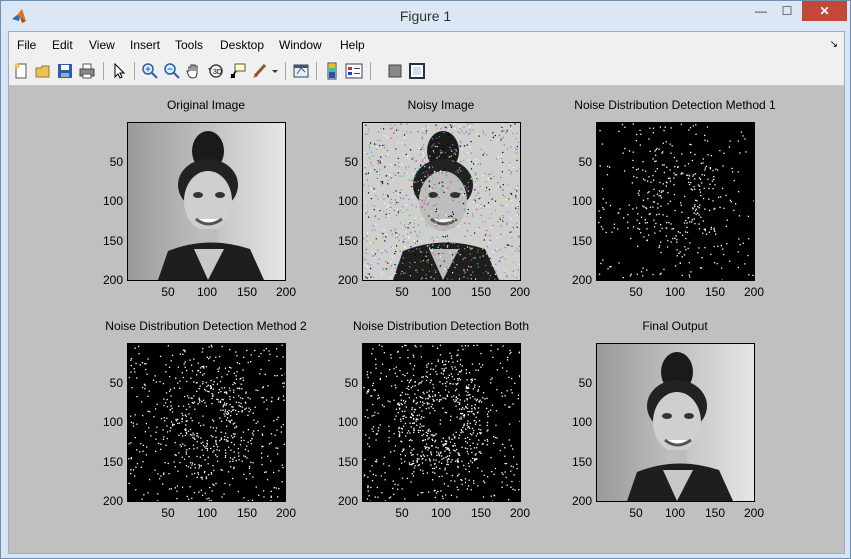 The height and width of the screenshot is (559, 851). What do you see at coordinates (260, 71) in the screenshot?
I see `brush-icon` at bounding box center [260, 71].